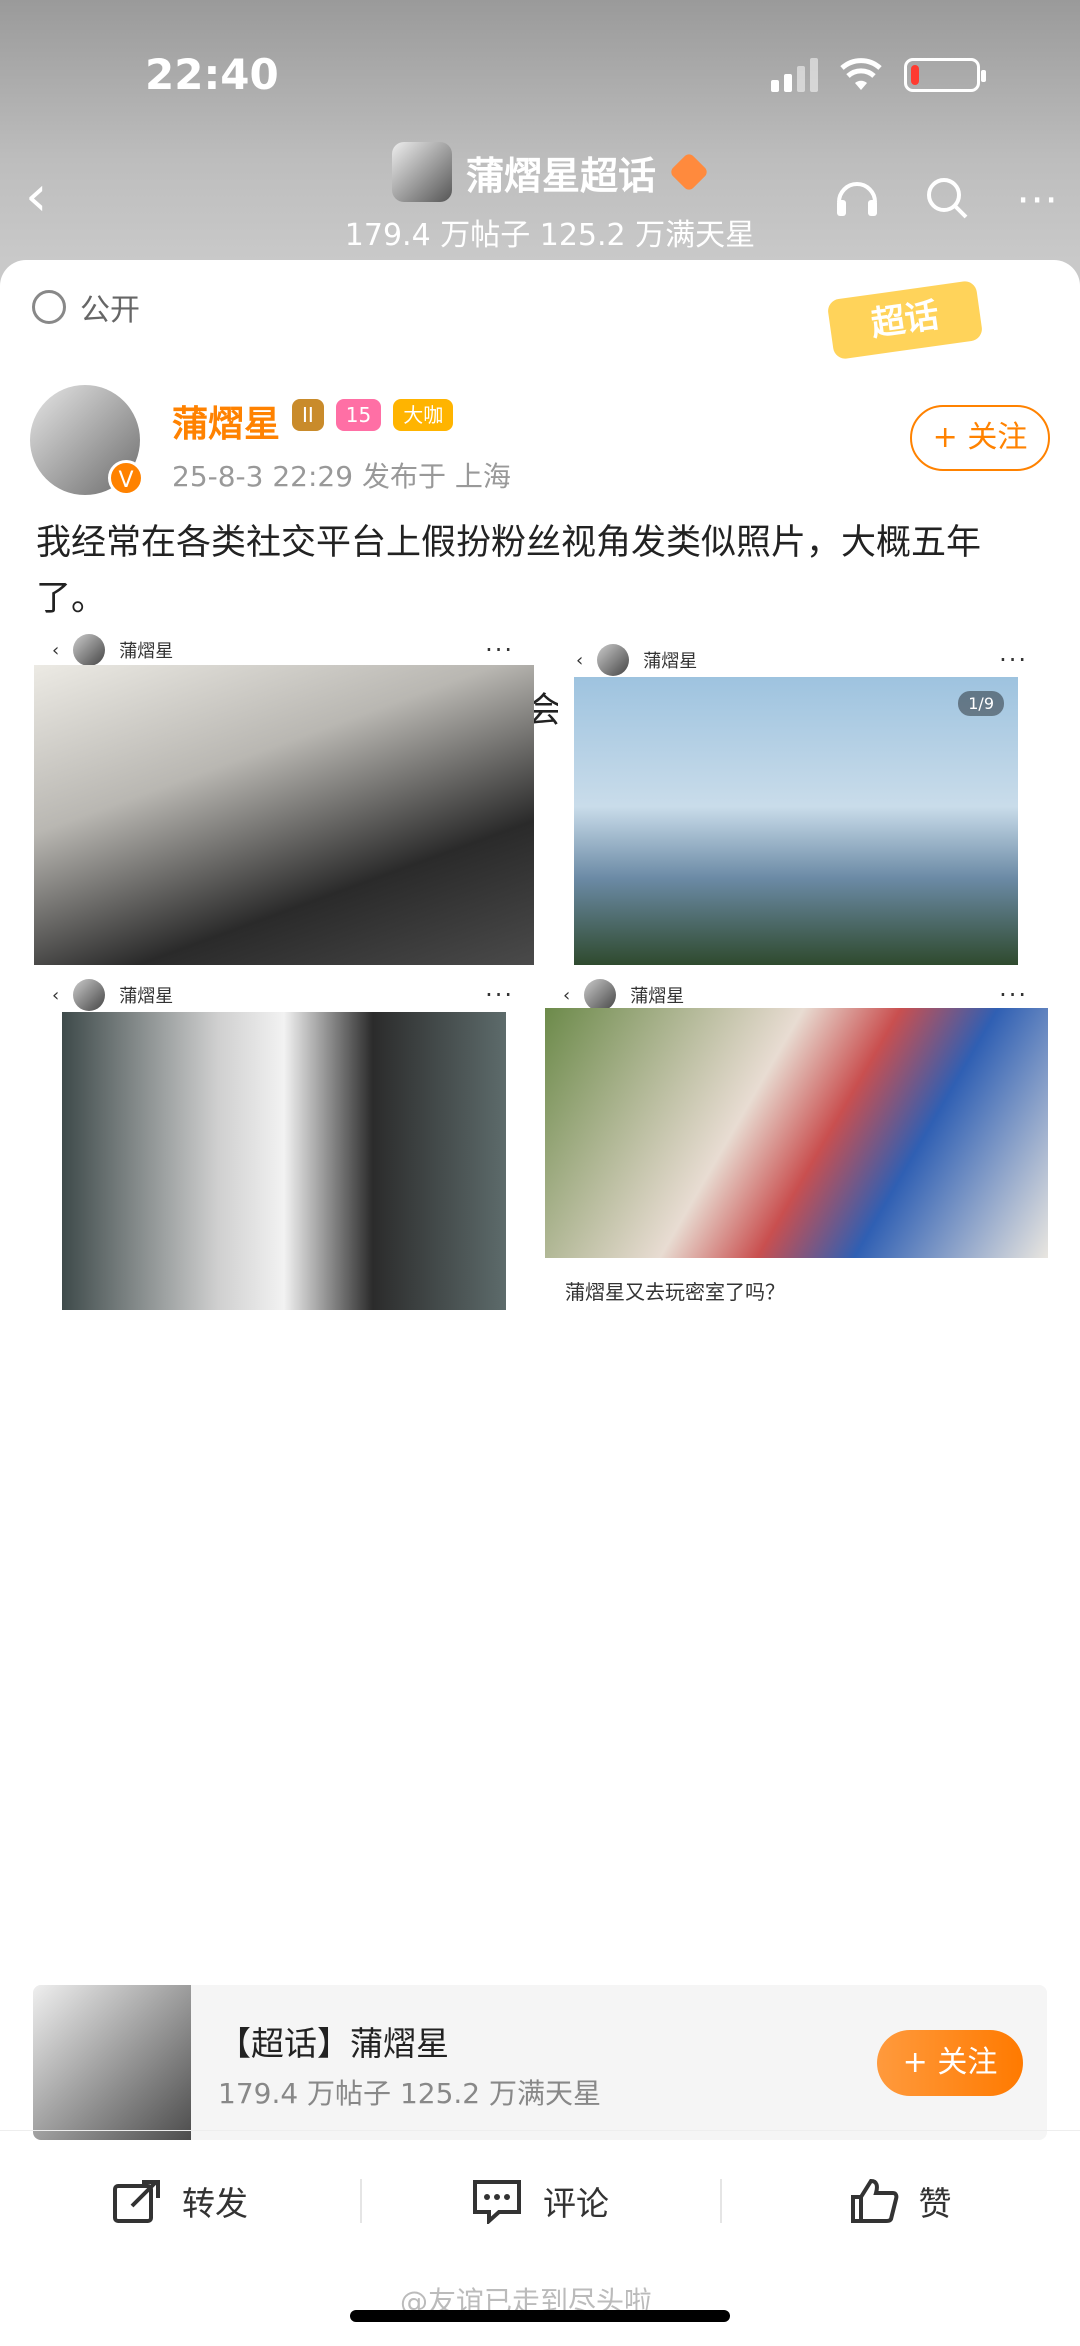  What do you see at coordinates (861, 74) in the screenshot?
I see `wifi-icon` at bounding box center [861, 74].